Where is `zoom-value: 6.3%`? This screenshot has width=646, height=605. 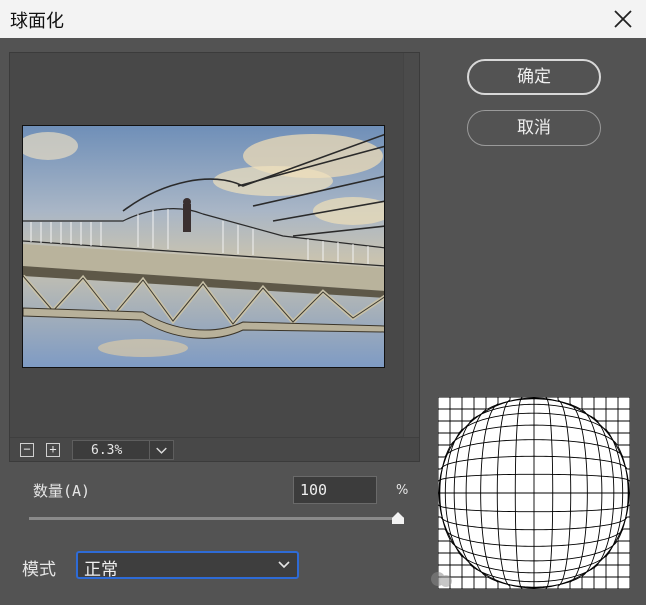
zoom-value: 6.3% is located at coordinates (107, 450).